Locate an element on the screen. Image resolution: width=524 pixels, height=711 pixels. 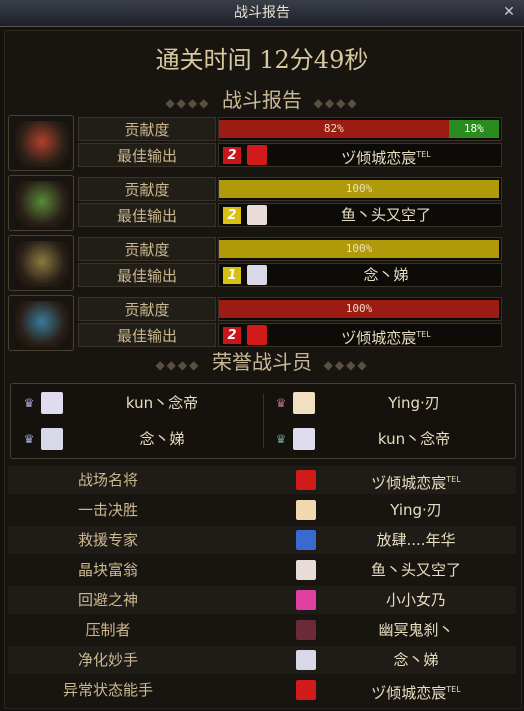
best-output-row: 2 鱼丶头又空了 is located at coordinates (360, 215).